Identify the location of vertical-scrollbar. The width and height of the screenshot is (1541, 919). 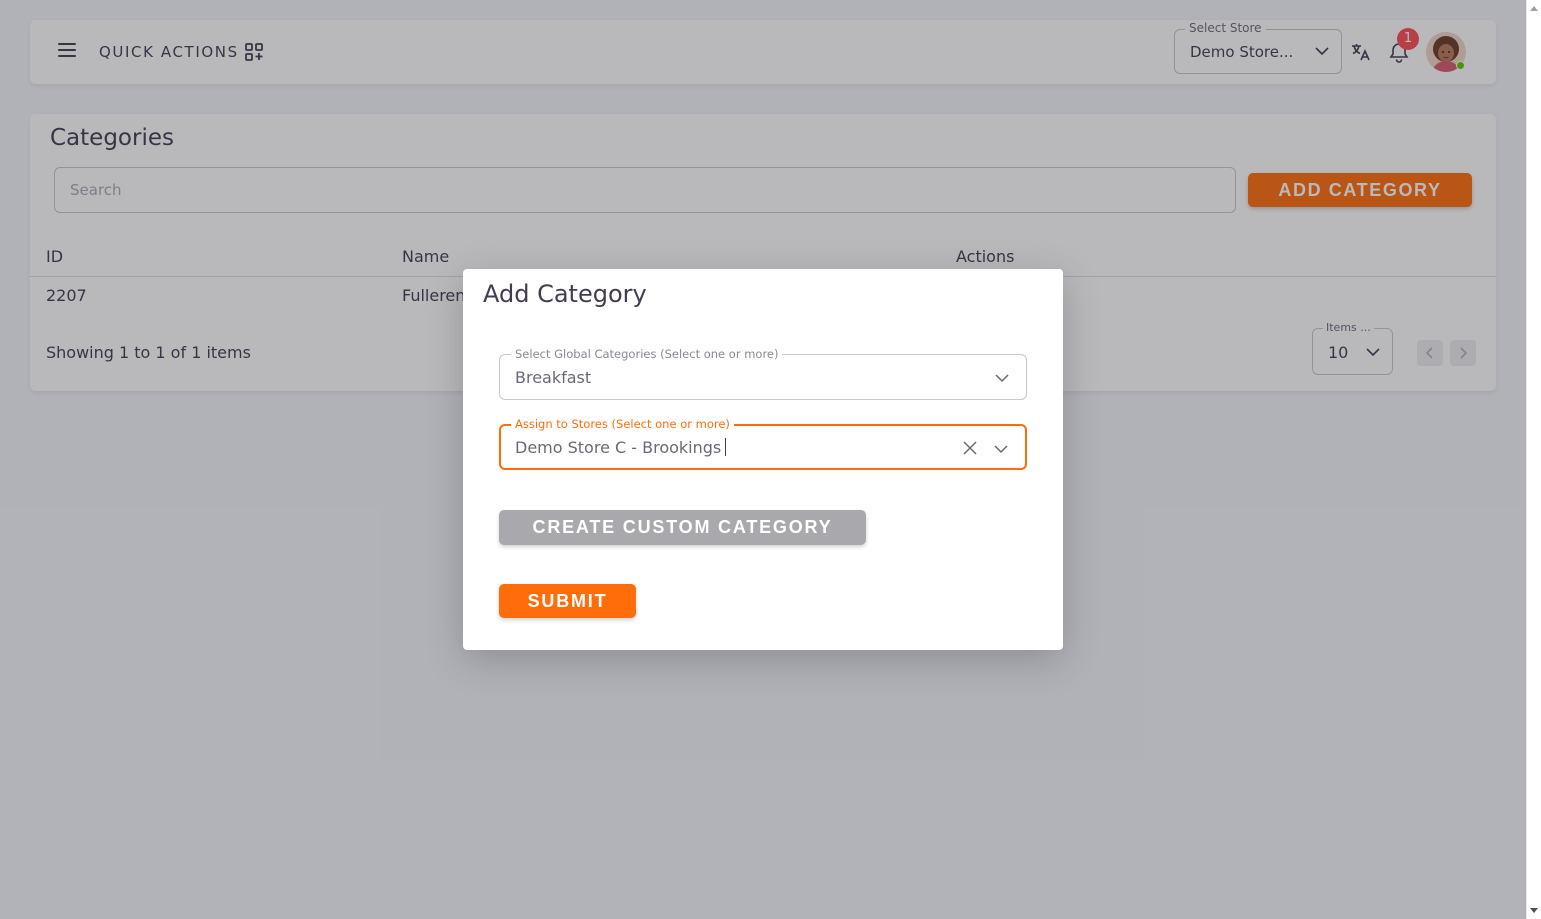
(1533, 459).